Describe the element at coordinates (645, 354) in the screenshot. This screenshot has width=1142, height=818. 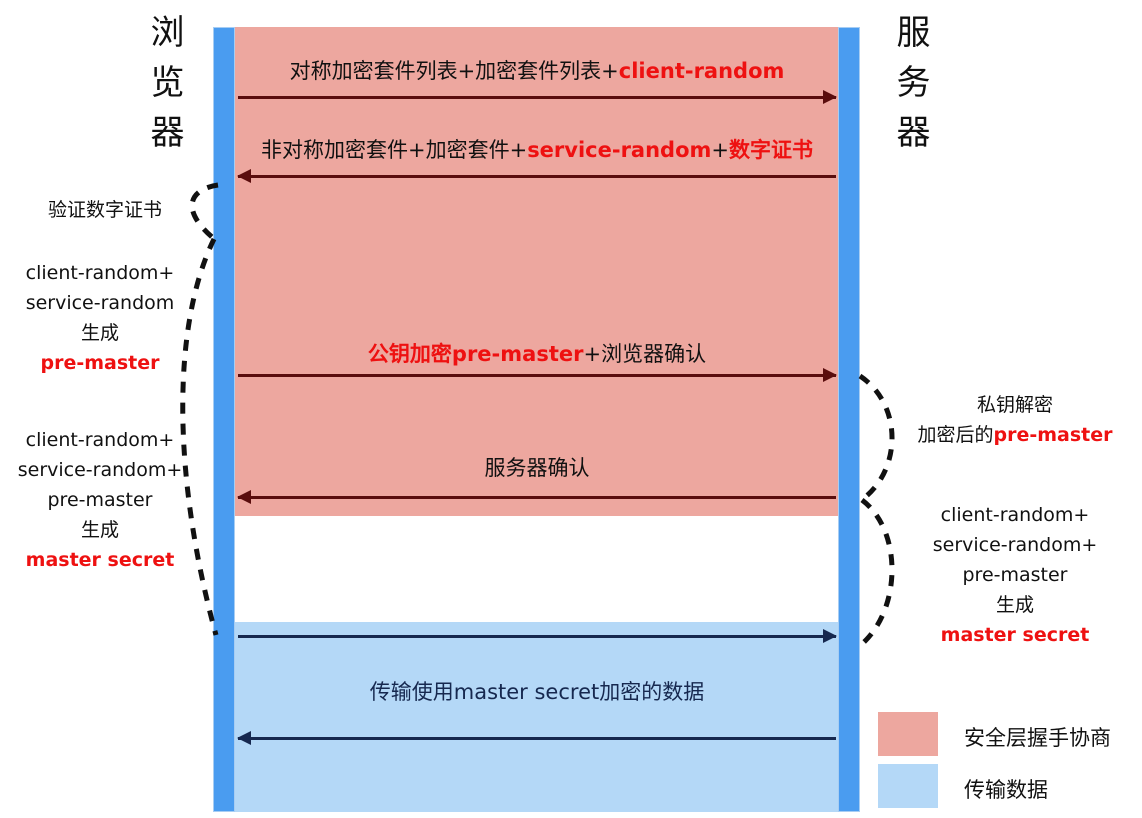
I see `message-text-plain-2: +浏览器确认` at that location.